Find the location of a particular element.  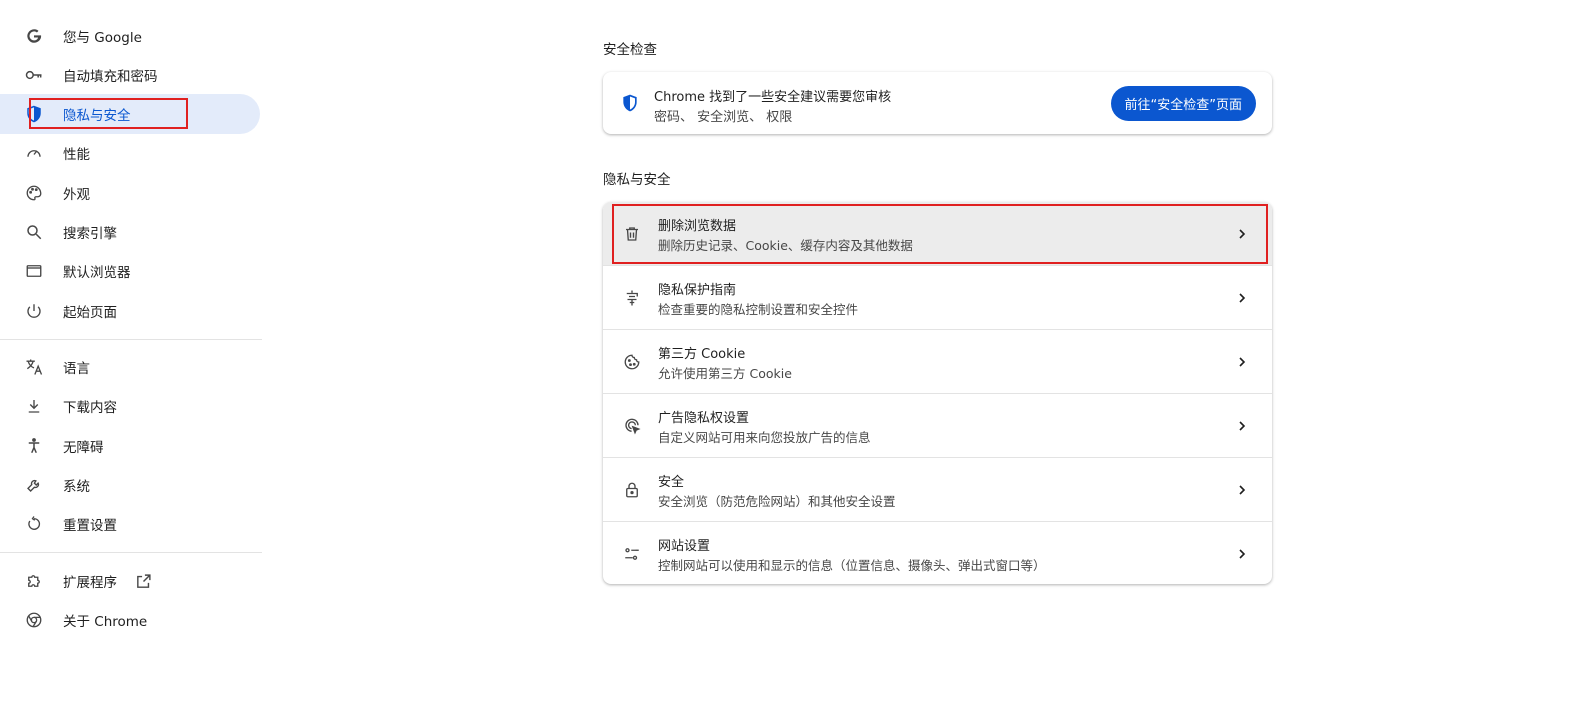

shield-icon is located at coordinates (34, 114).